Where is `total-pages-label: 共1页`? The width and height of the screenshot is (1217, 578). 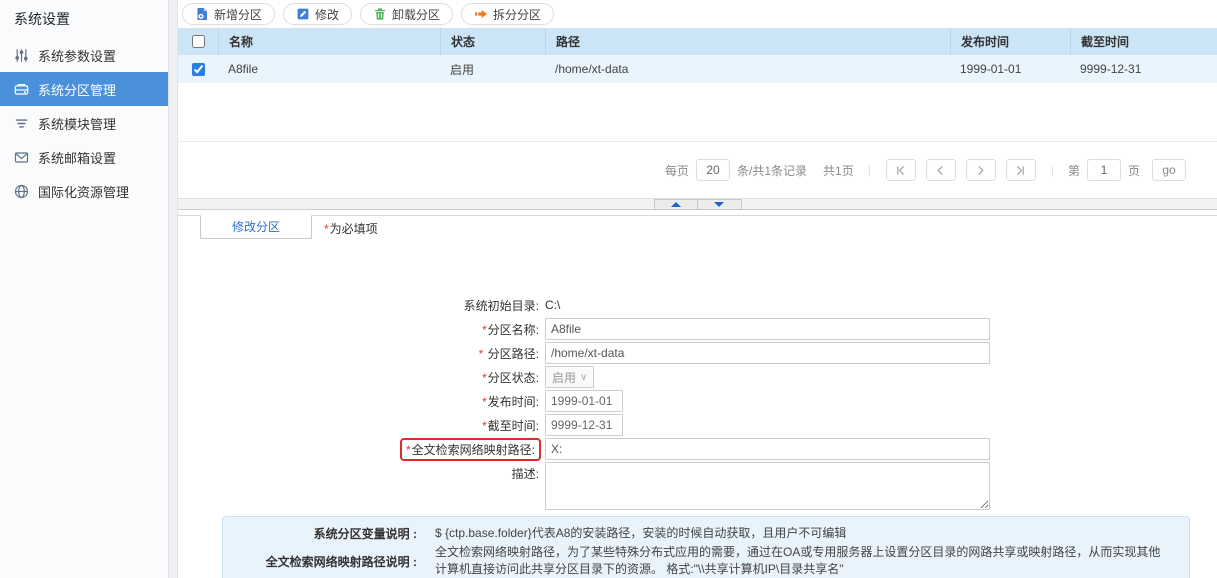 total-pages-label: 共1页 is located at coordinates (838, 170).